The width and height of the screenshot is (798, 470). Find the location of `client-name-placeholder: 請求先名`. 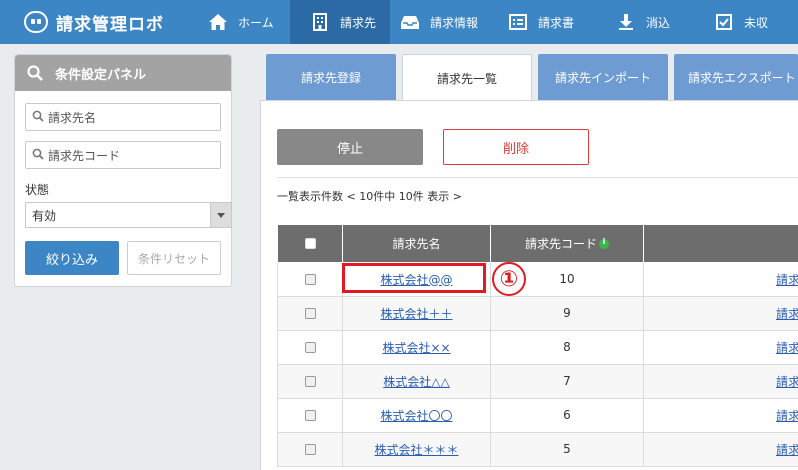

client-name-placeholder: 請求先名 is located at coordinates (72, 117).